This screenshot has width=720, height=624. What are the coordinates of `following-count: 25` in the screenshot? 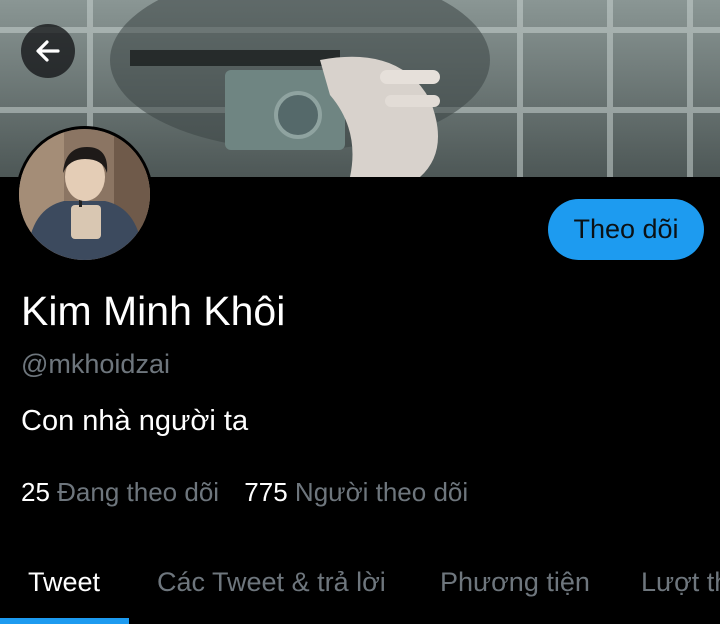 It's located at (35, 492).